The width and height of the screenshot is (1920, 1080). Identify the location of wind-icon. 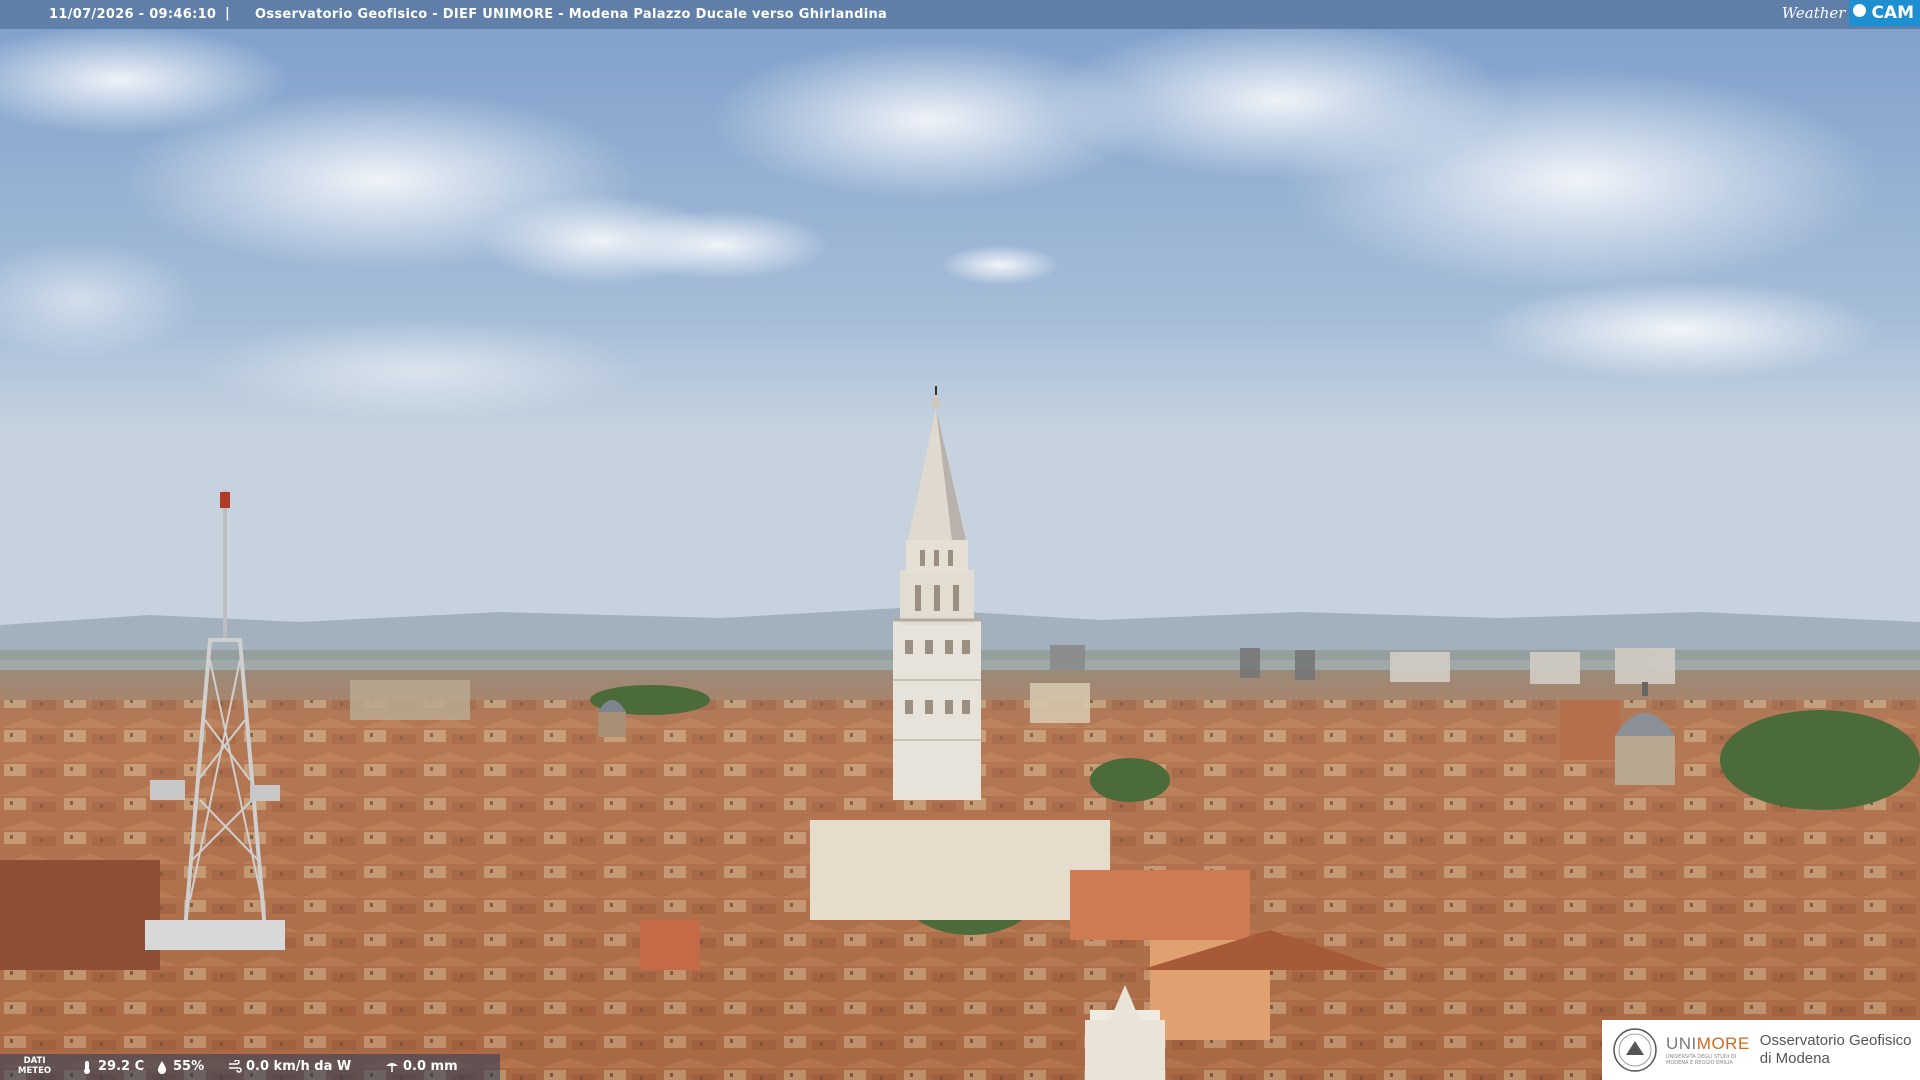
(235, 1066).